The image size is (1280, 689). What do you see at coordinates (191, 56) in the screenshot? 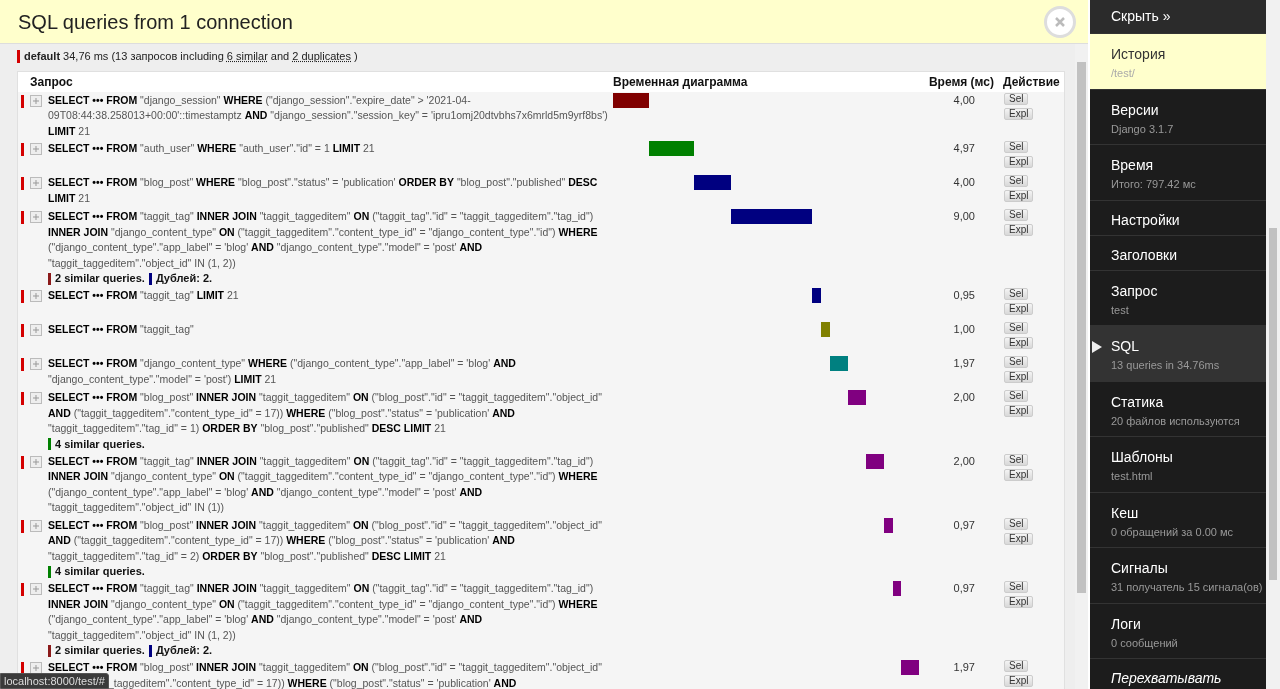
I see `connection-summary: default 34,76 ms (13 запросов including 6 similar and 2 duplicates )` at bounding box center [191, 56].